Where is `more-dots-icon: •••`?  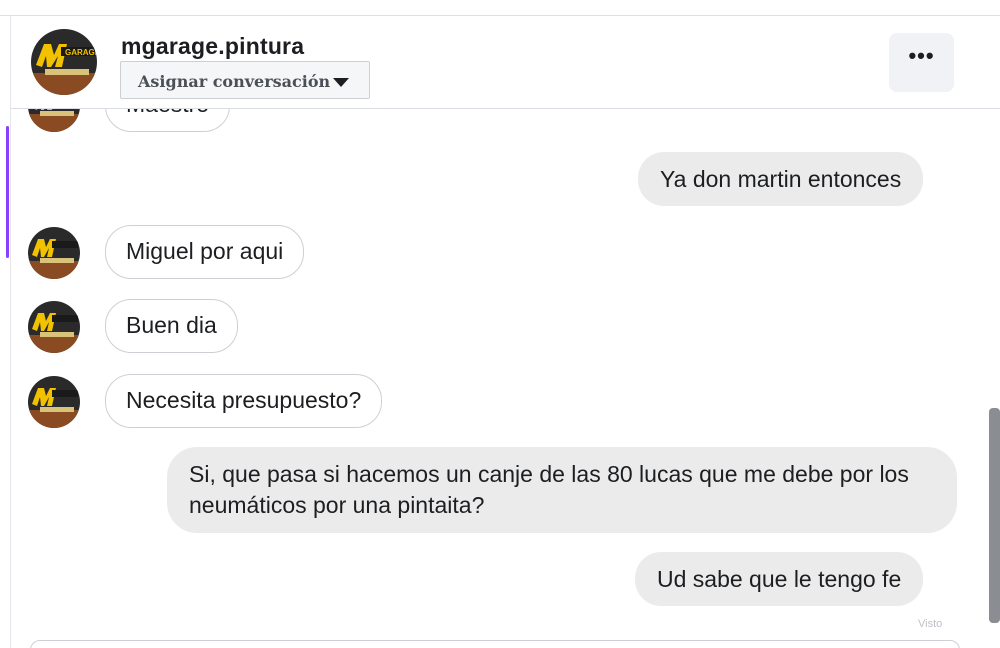
more-dots-icon: ••• is located at coordinates (921, 55).